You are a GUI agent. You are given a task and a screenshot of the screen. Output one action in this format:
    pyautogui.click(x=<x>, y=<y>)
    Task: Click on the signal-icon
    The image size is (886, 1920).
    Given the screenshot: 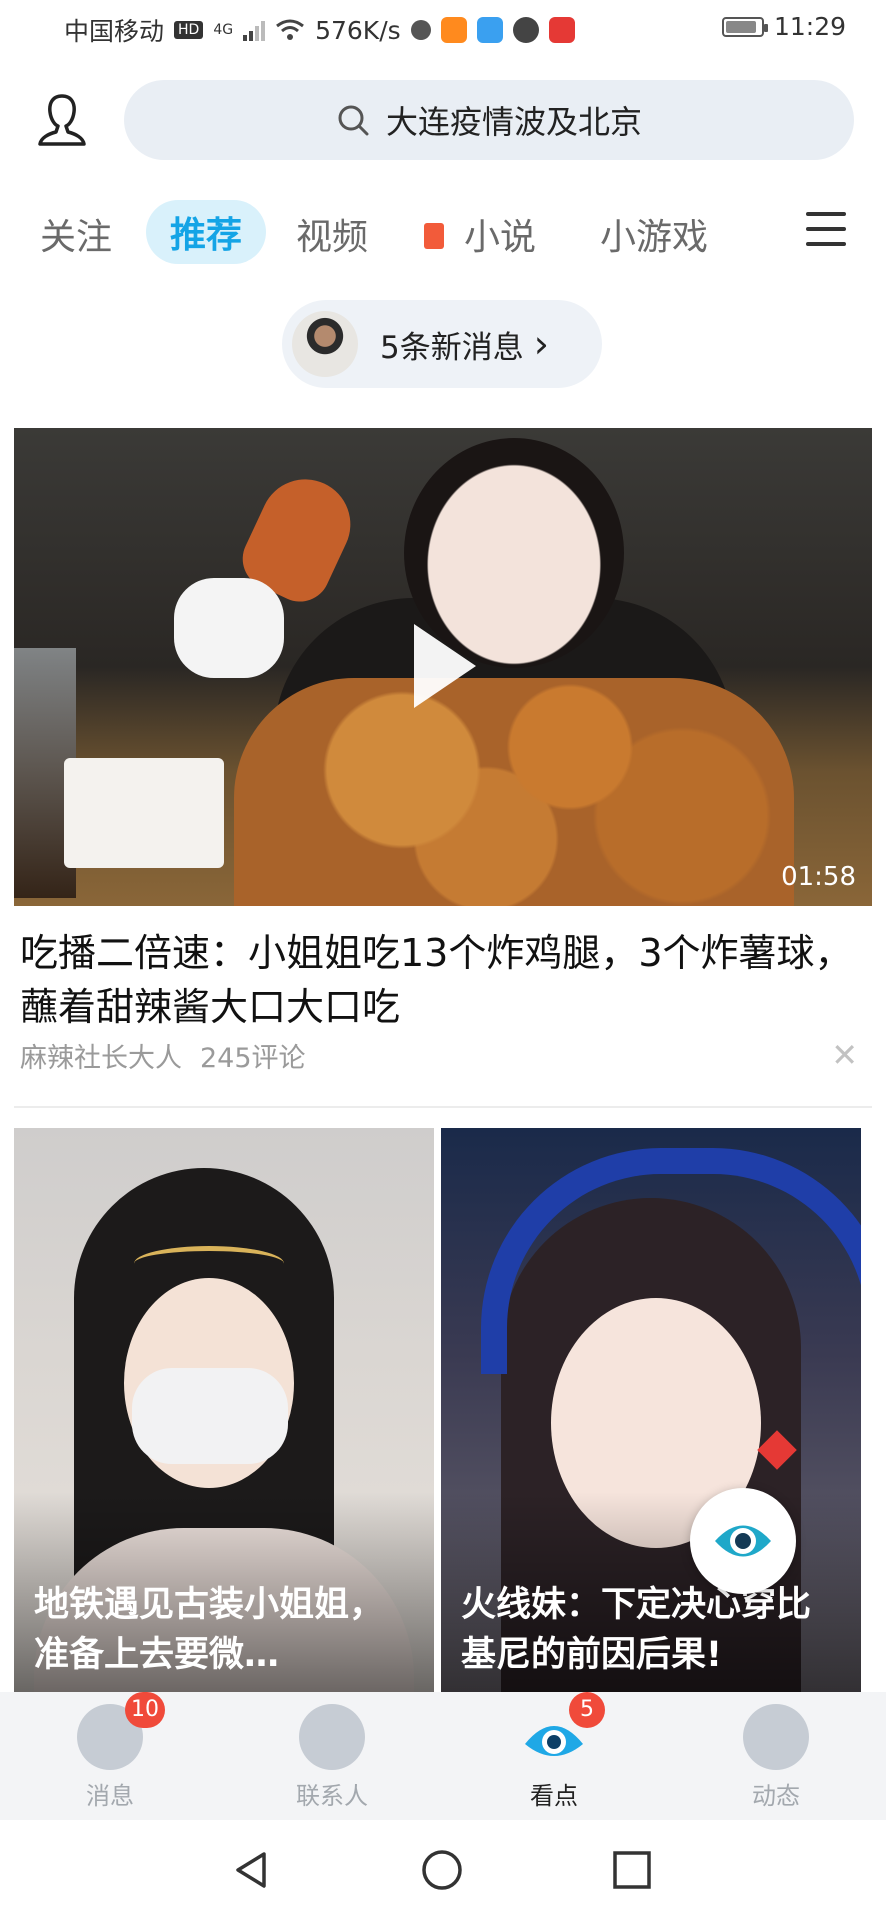 What is the action you would take?
    pyautogui.click(x=254, y=30)
    